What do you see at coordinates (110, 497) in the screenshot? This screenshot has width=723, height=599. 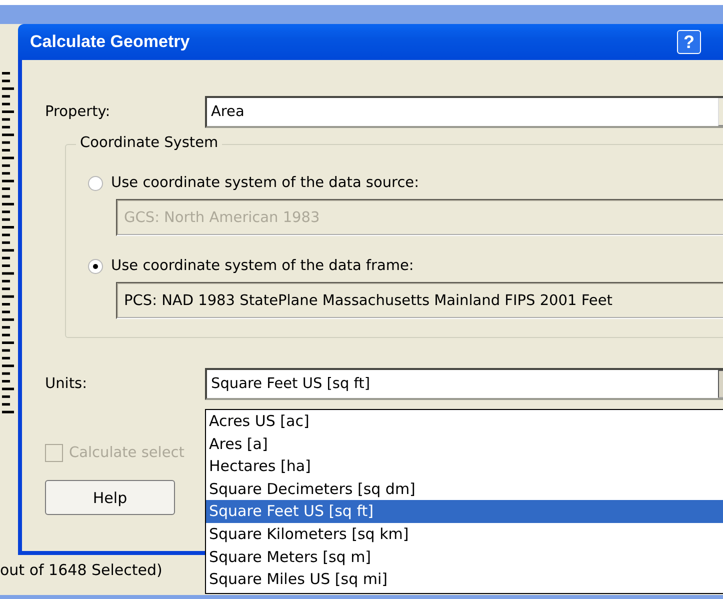 I see `help-button: Help` at bounding box center [110, 497].